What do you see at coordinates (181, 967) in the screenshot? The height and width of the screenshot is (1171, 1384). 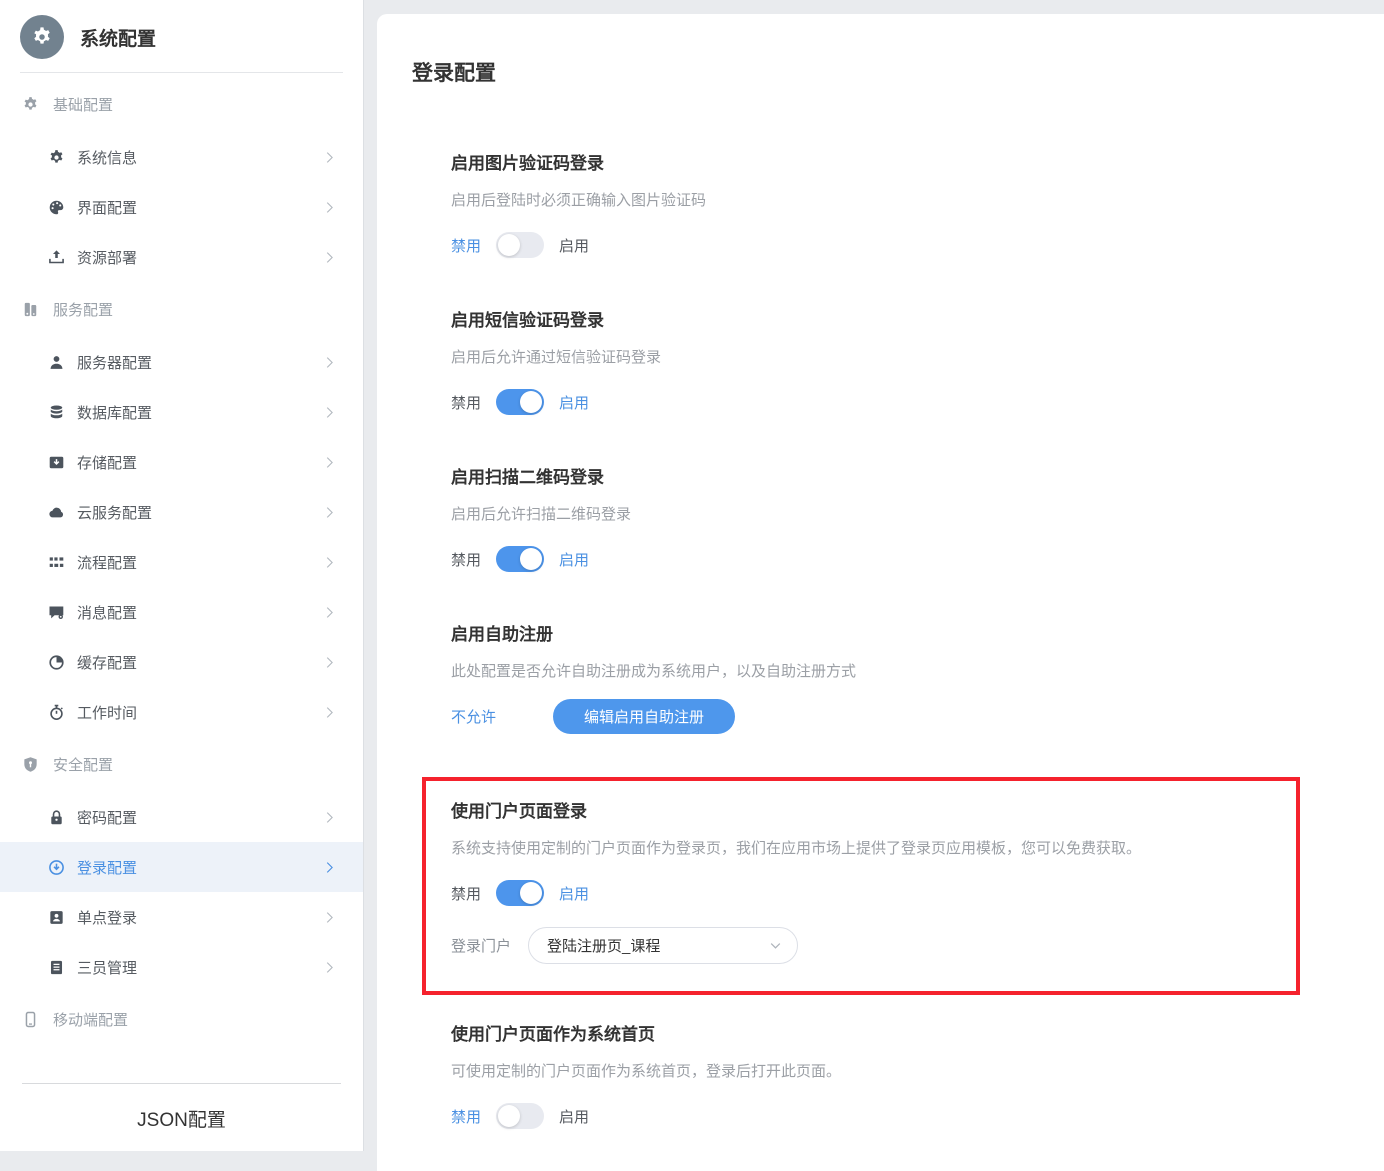 I see `sidebar-item: 三员管理` at bounding box center [181, 967].